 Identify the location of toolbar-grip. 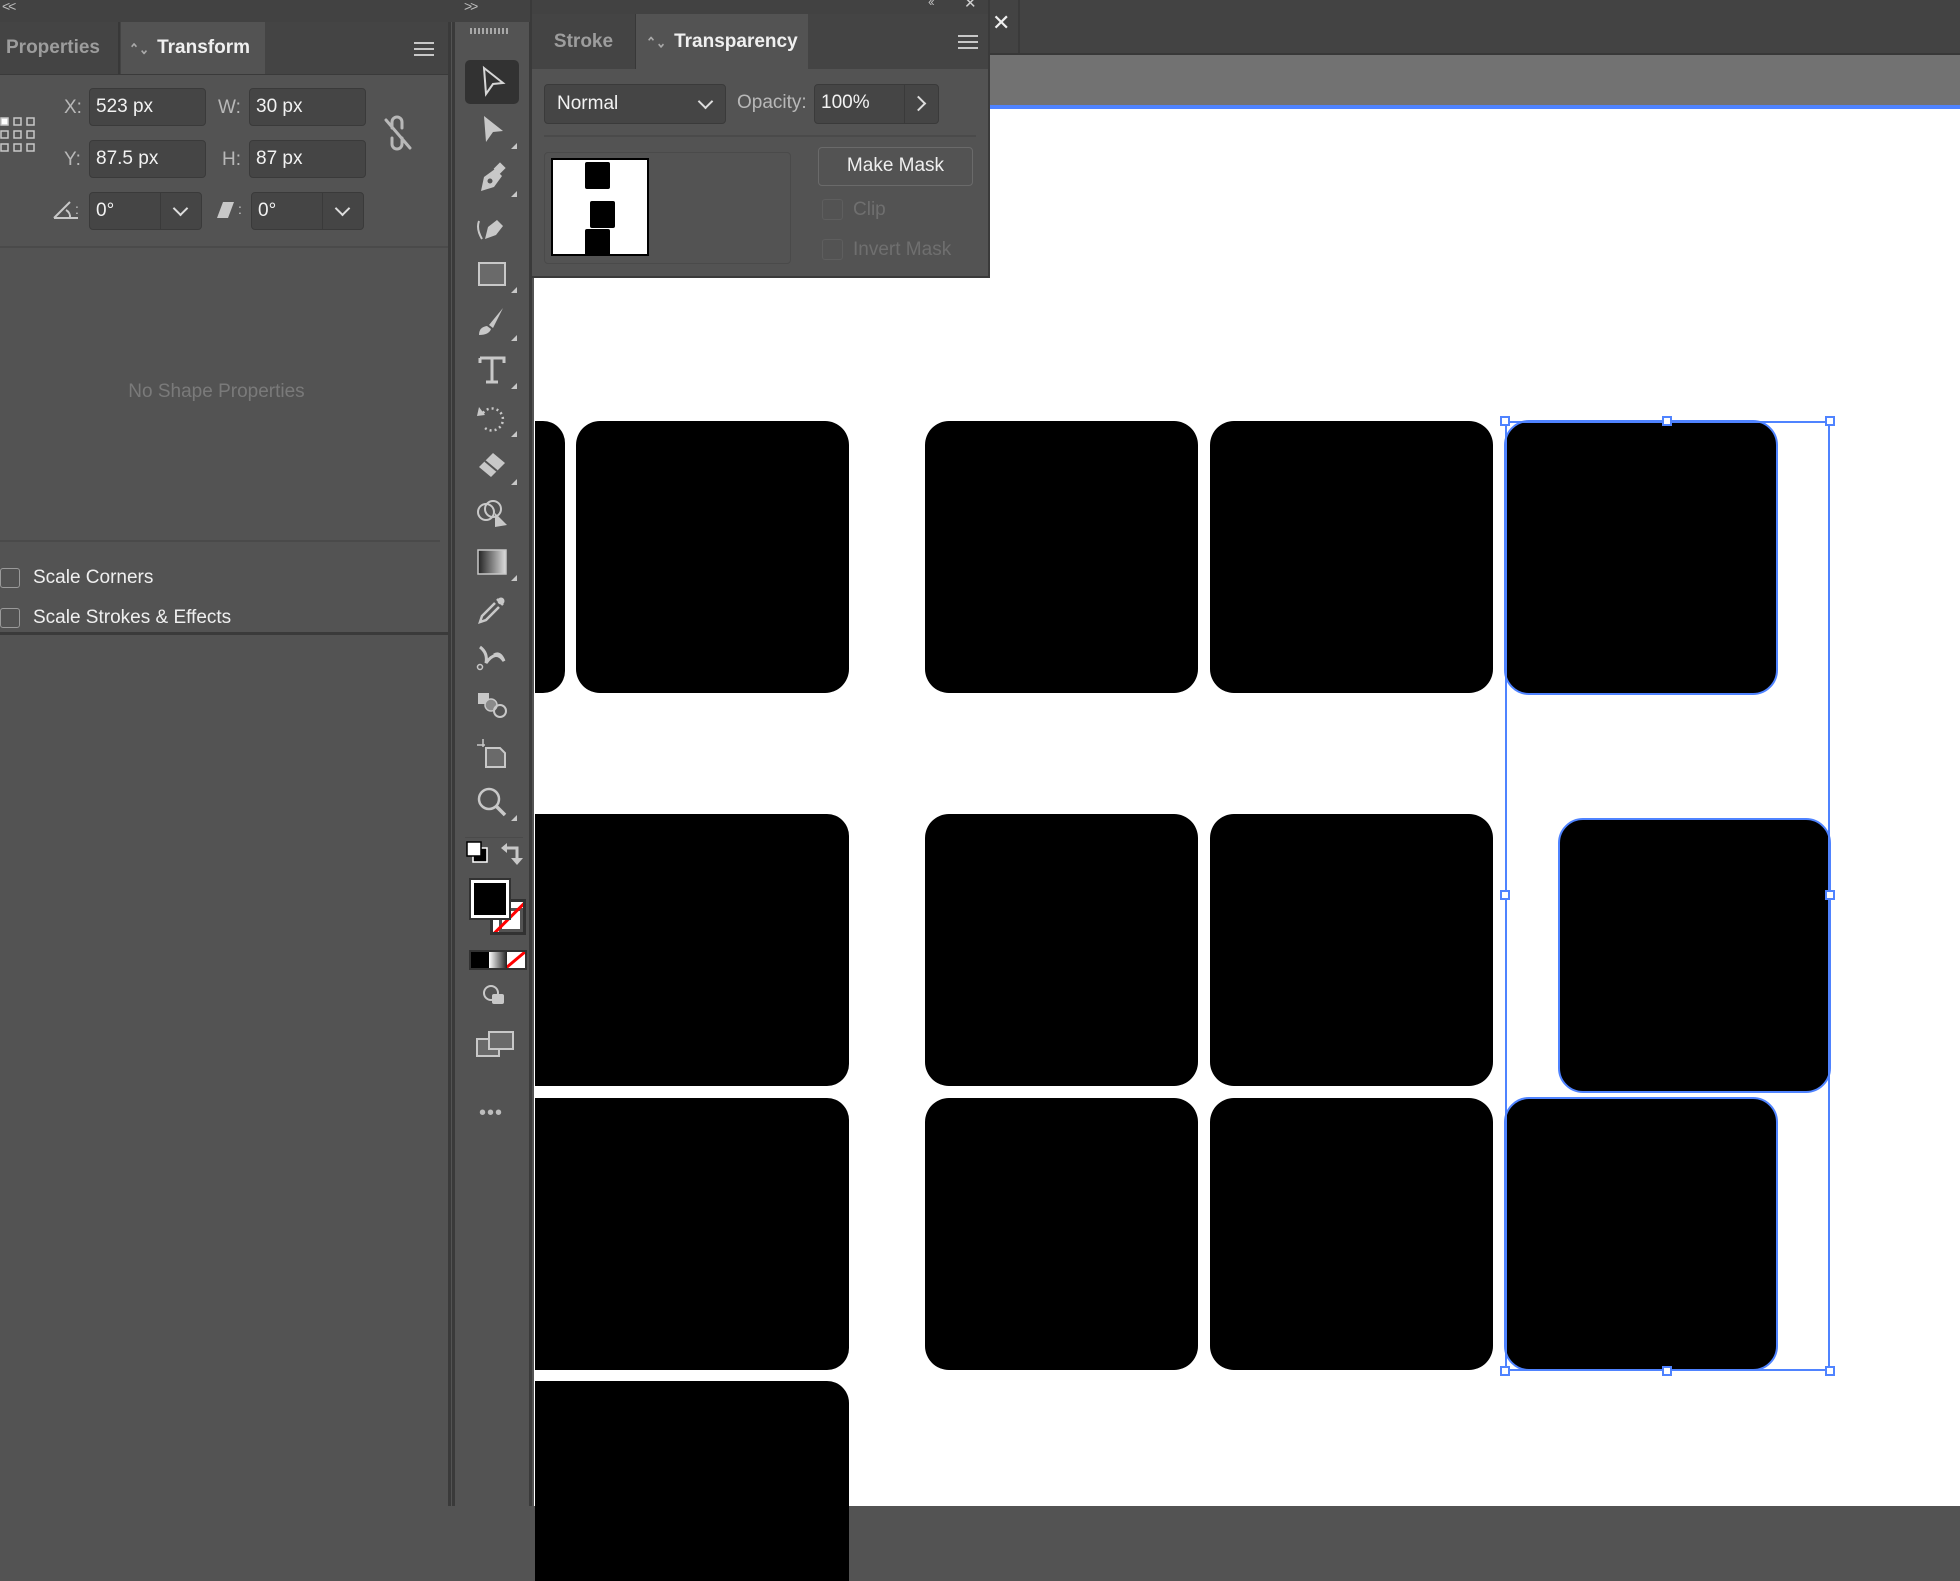
(490, 31).